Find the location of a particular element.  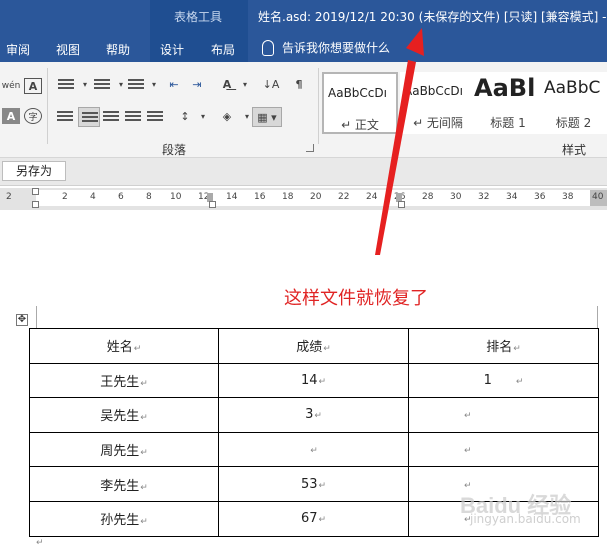

align-left-icon is located at coordinates (65, 116).